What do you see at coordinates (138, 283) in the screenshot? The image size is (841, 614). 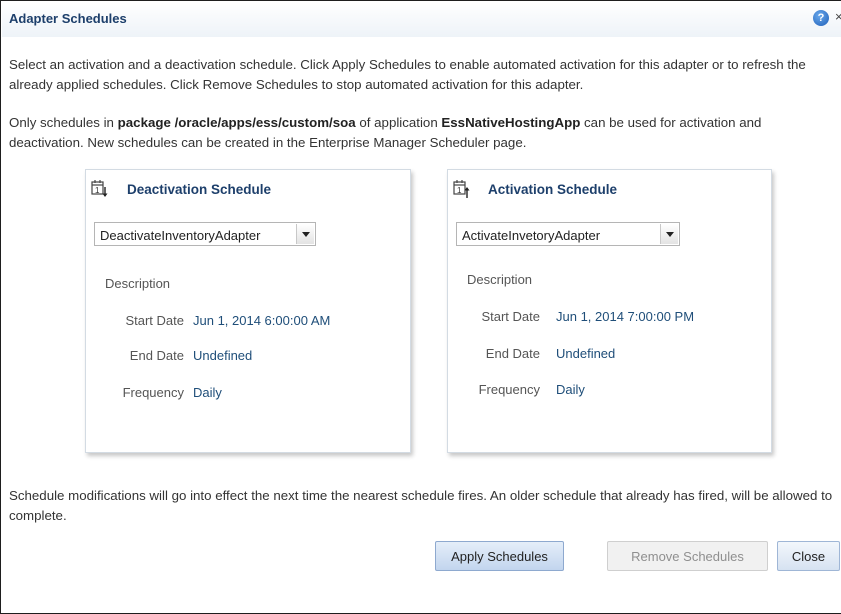 I see `deactivation-description-label: Description` at bounding box center [138, 283].